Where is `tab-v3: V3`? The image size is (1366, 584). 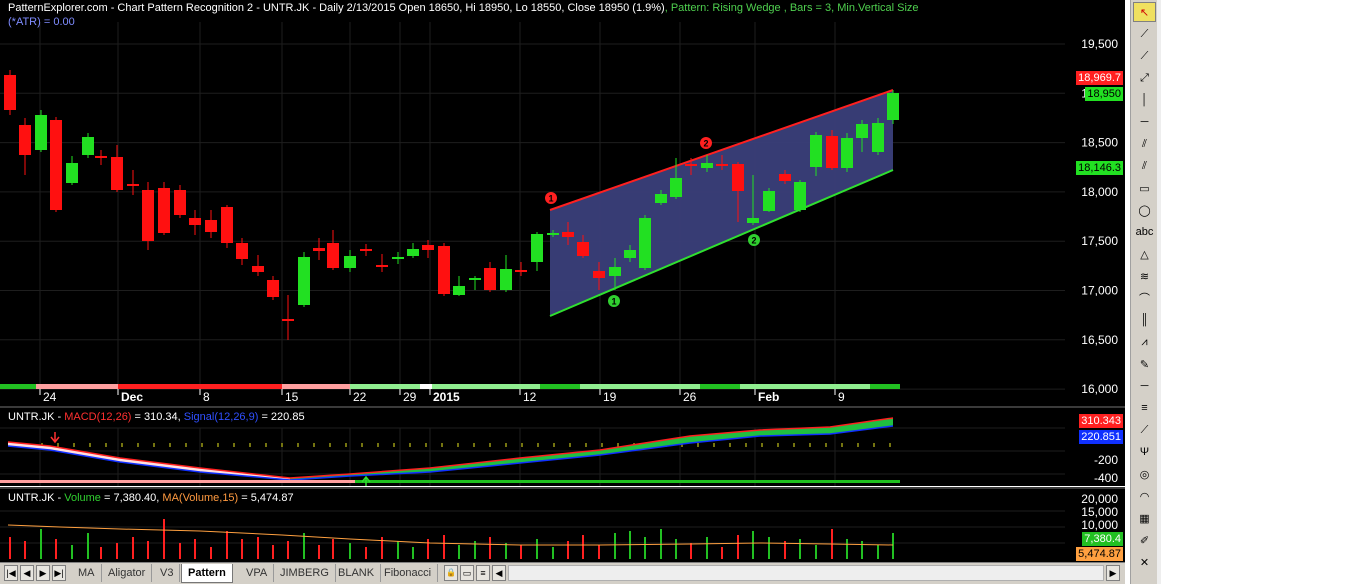
tab-v3: V3 is located at coordinates (167, 573).